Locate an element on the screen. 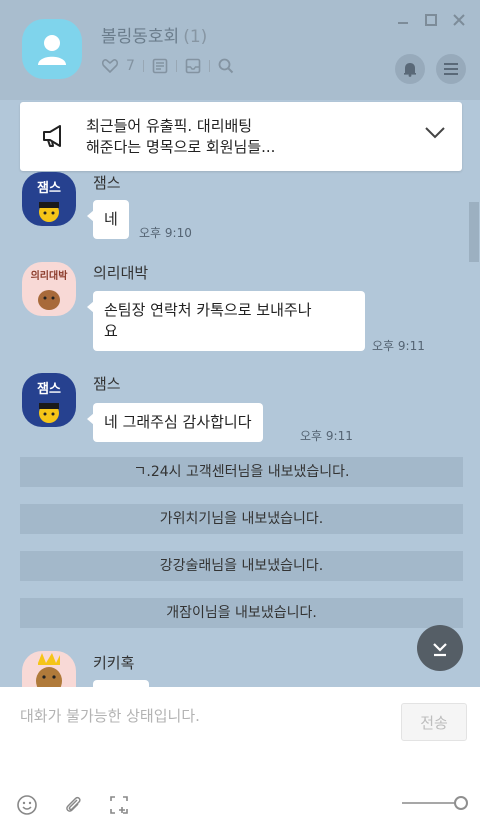  room-avatar is located at coordinates (52, 49).